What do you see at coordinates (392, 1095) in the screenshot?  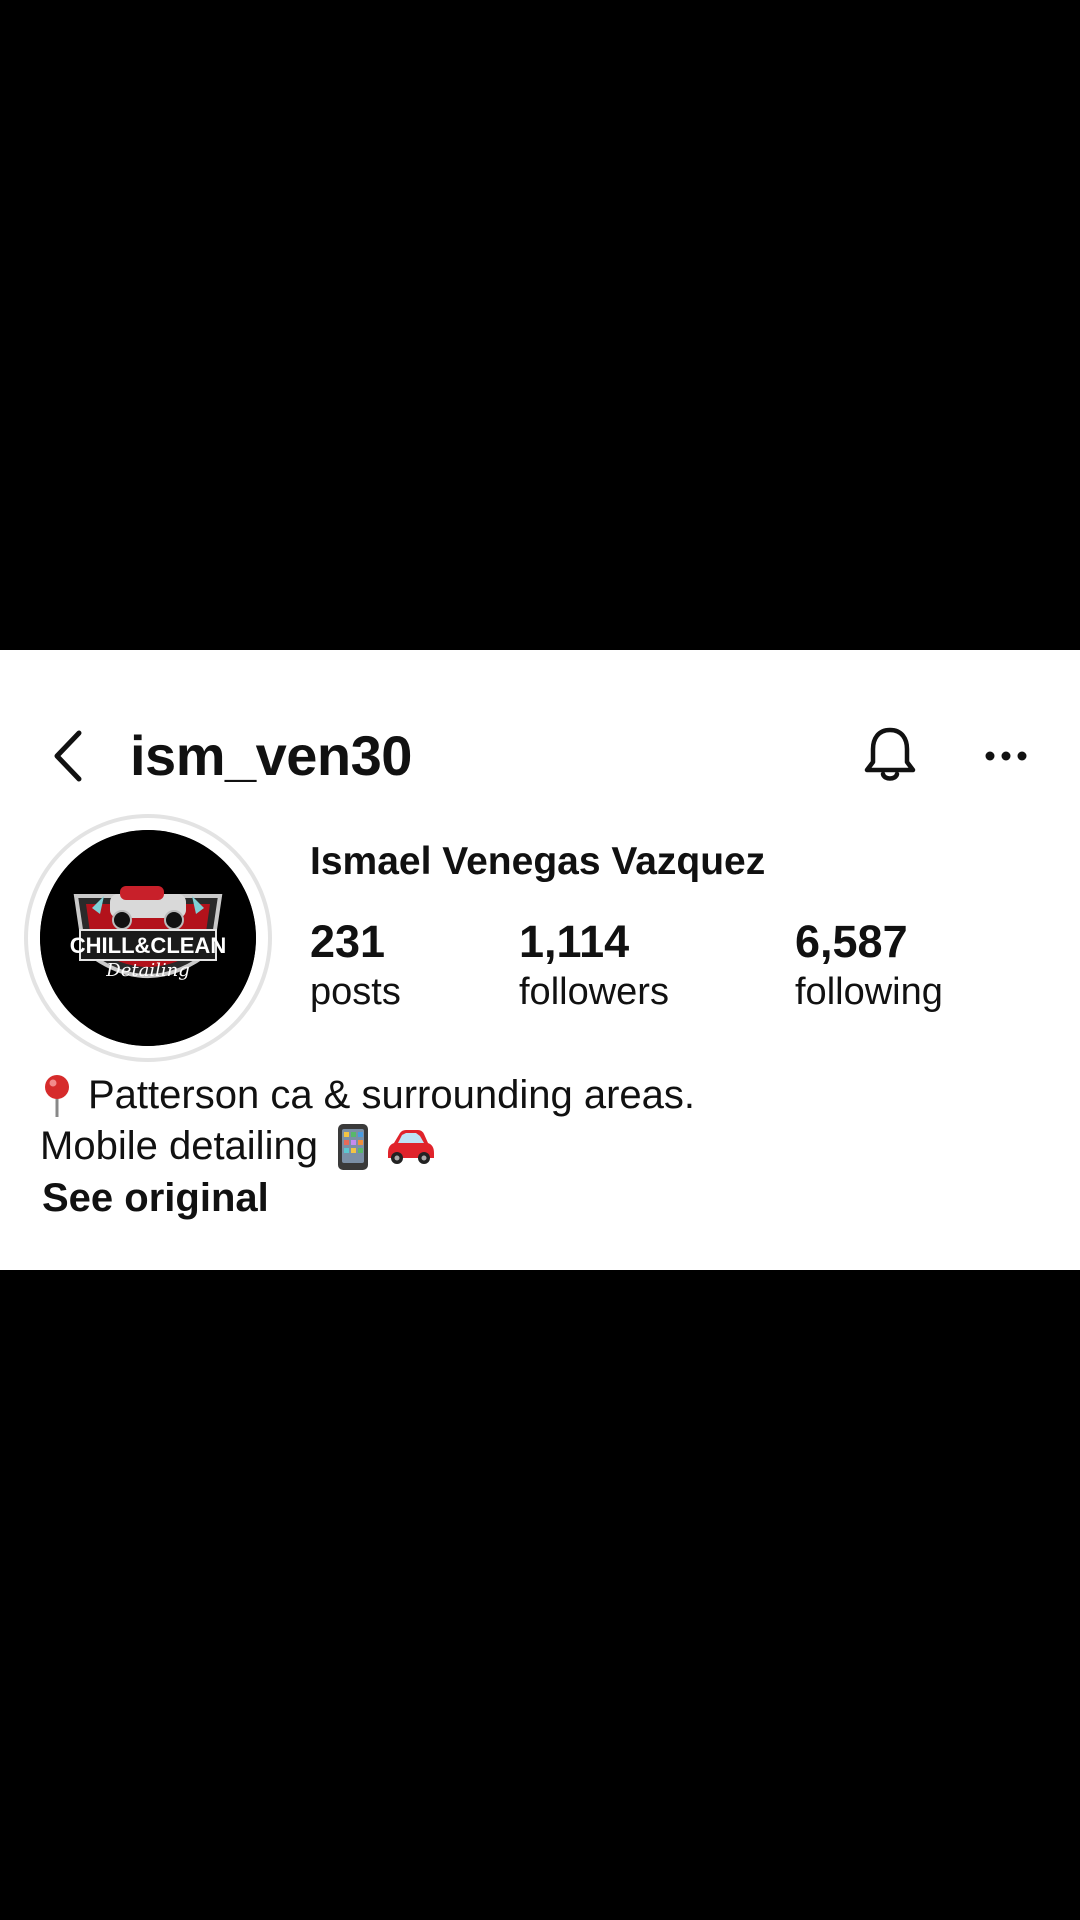 I see `bio-location-text: Patterson ca & surrounding areas.` at bounding box center [392, 1095].